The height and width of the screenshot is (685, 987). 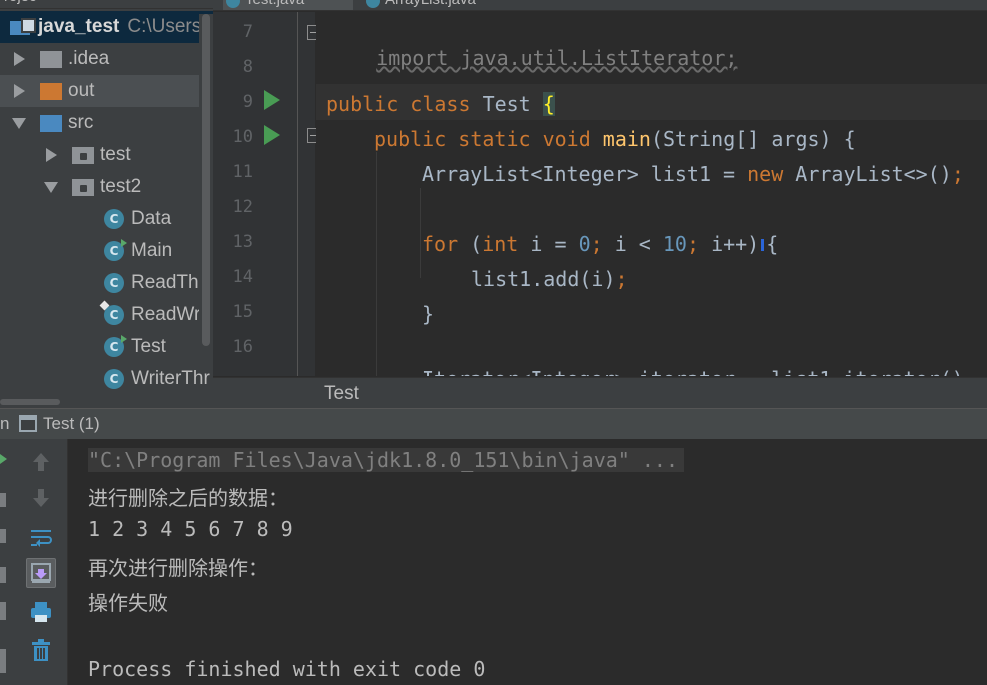 What do you see at coordinates (272, 100) in the screenshot?
I see `run-class-icon` at bounding box center [272, 100].